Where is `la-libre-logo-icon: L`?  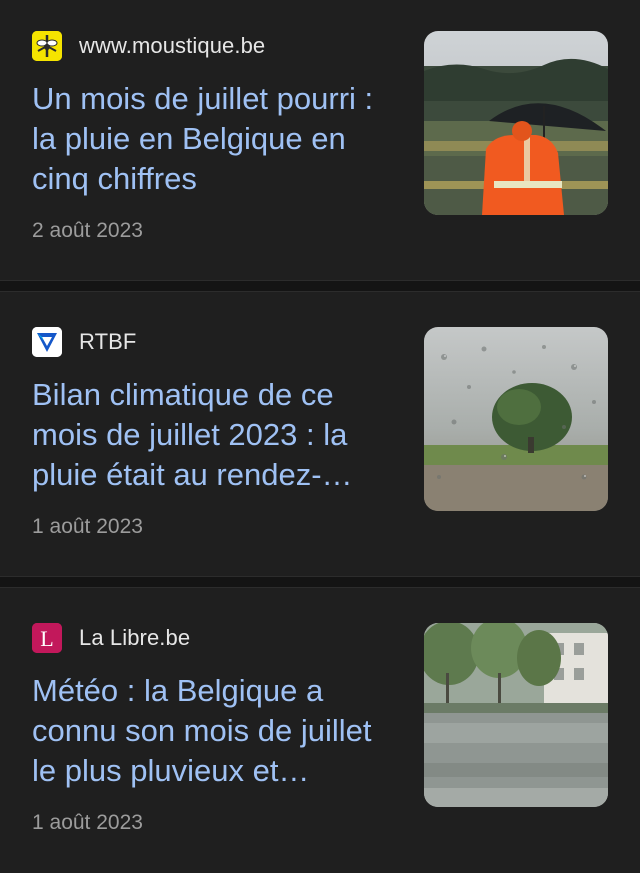
la-libre-logo-icon: L is located at coordinates (47, 638).